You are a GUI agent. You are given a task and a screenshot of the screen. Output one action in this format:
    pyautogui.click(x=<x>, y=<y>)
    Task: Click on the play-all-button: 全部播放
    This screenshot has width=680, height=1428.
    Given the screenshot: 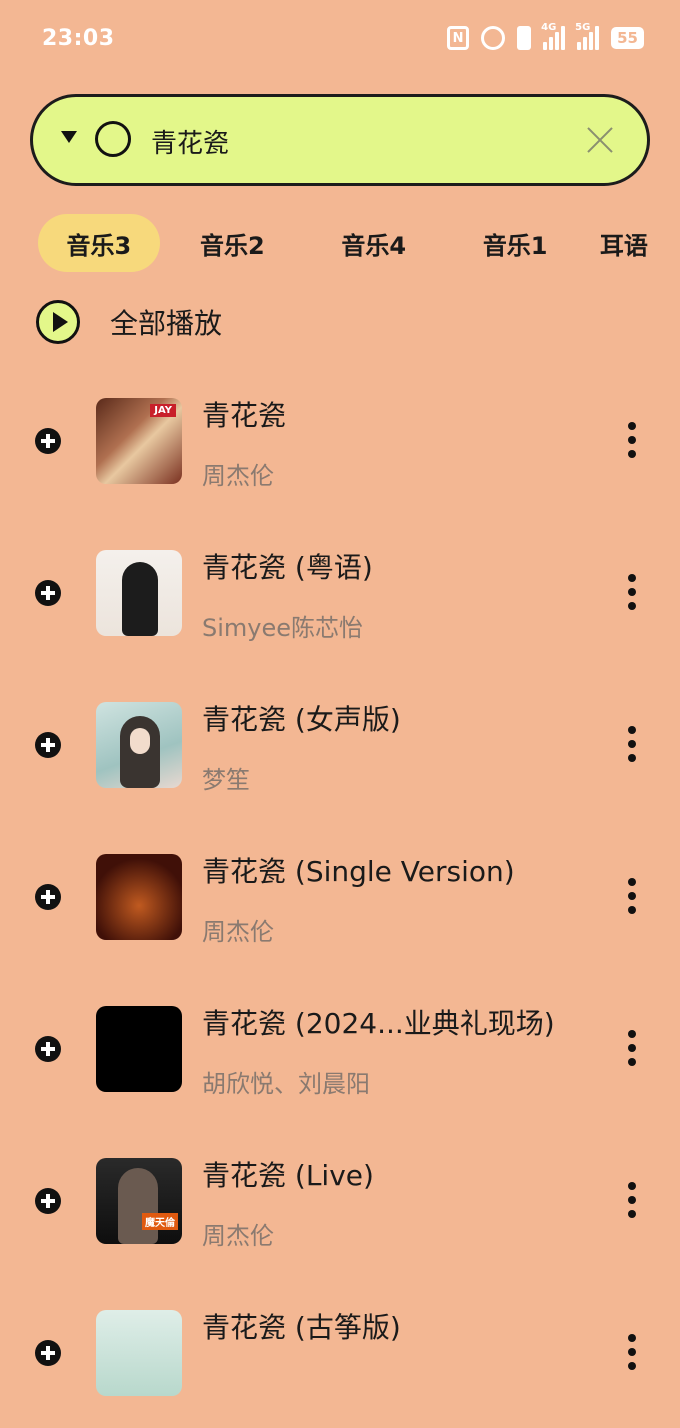 What is the action you would take?
    pyautogui.click(x=129, y=322)
    